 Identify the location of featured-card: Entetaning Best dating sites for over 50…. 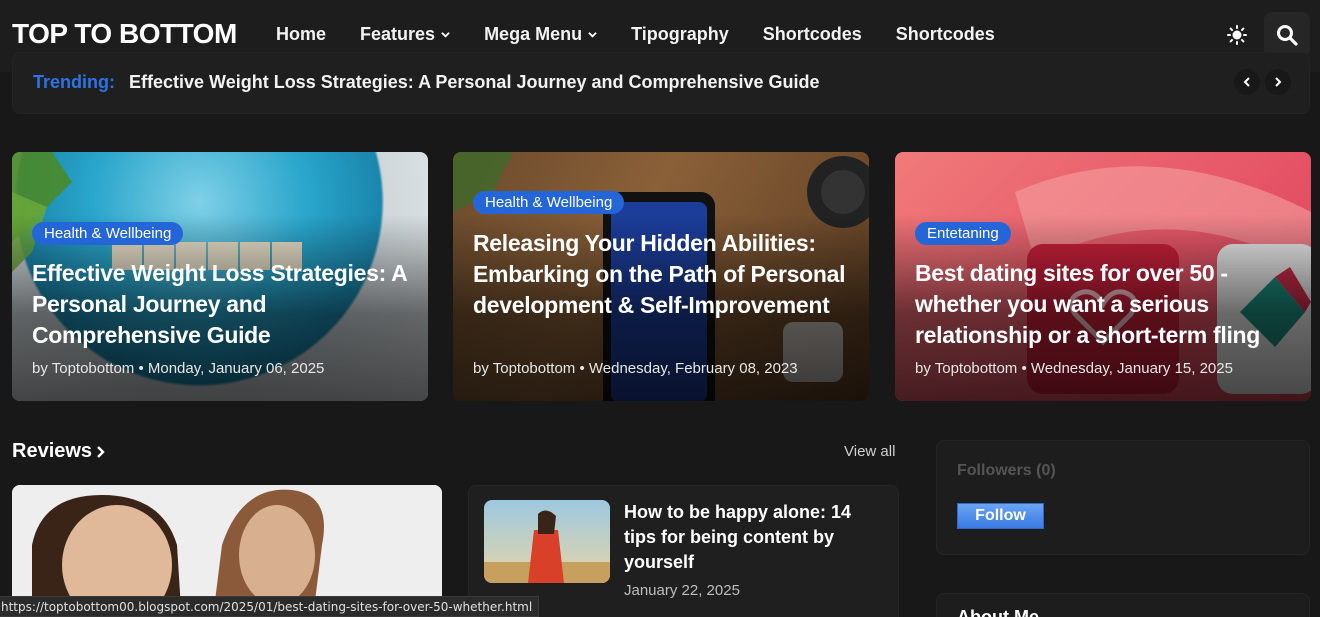
(1103, 276).